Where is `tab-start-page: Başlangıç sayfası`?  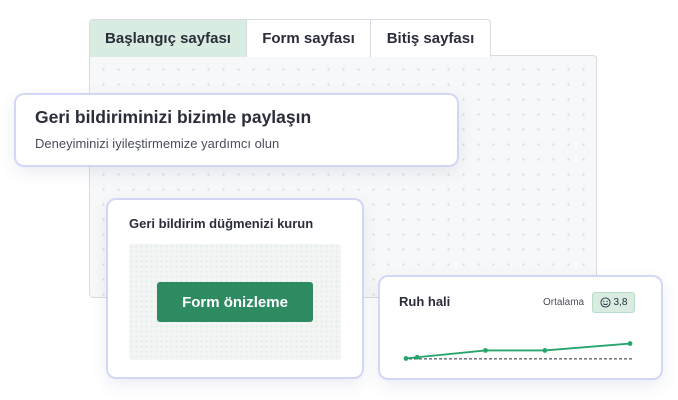
tab-start-page: Başlangıç sayfası is located at coordinates (168, 38).